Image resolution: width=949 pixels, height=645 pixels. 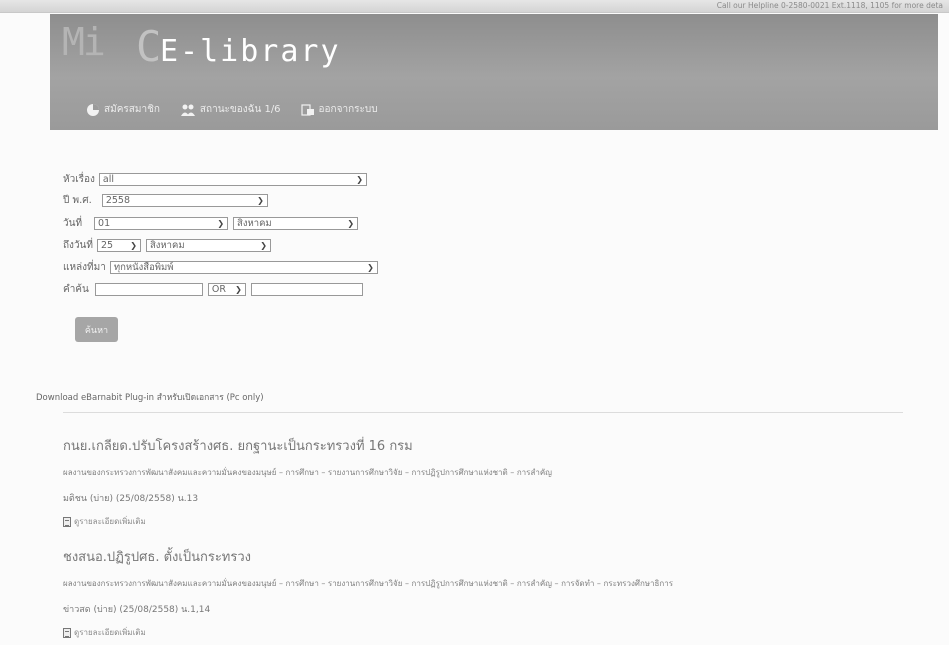 What do you see at coordinates (84, 267) in the screenshot?
I see `source-label: แหล่งที่มา` at bounding box center [84, 267].